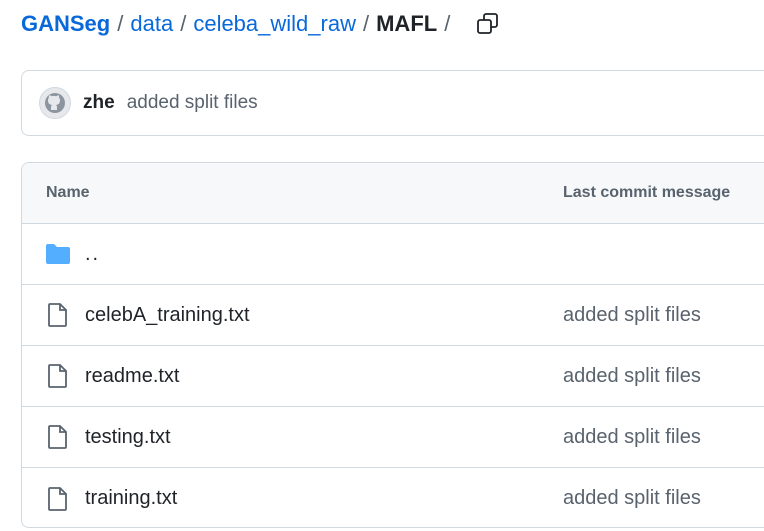  Describe the element at coordinates (393, 315) in the screenshot. I see `table-row: celebA_training.txt added split files` at that location.